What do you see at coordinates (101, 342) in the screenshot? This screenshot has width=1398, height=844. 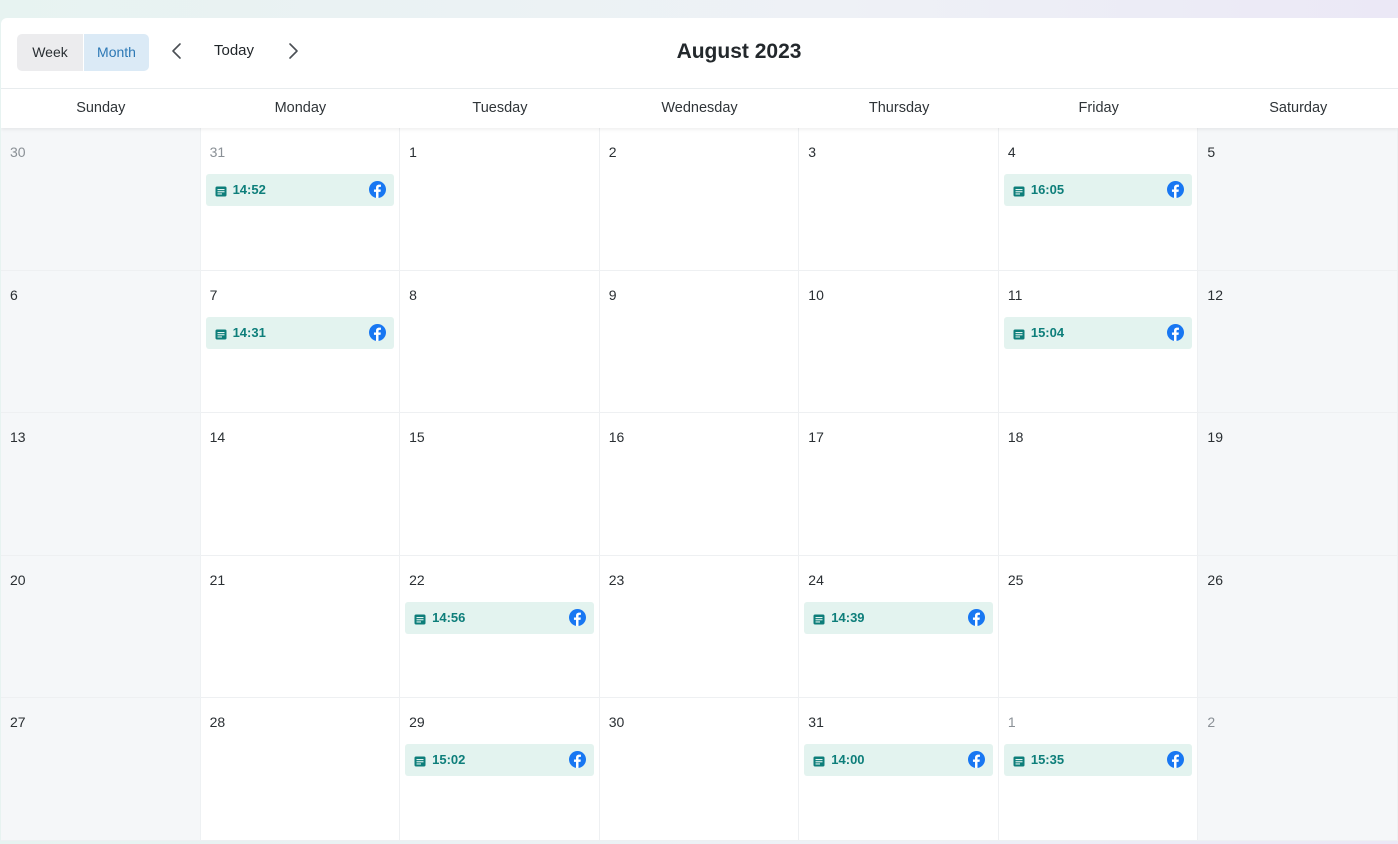 I see `day-cell: 6` at bounding box center [101, 342].